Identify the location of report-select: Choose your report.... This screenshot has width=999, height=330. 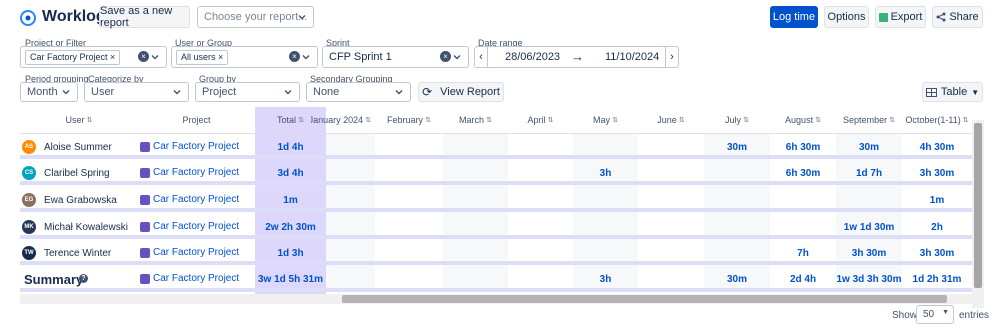
(255, 17).